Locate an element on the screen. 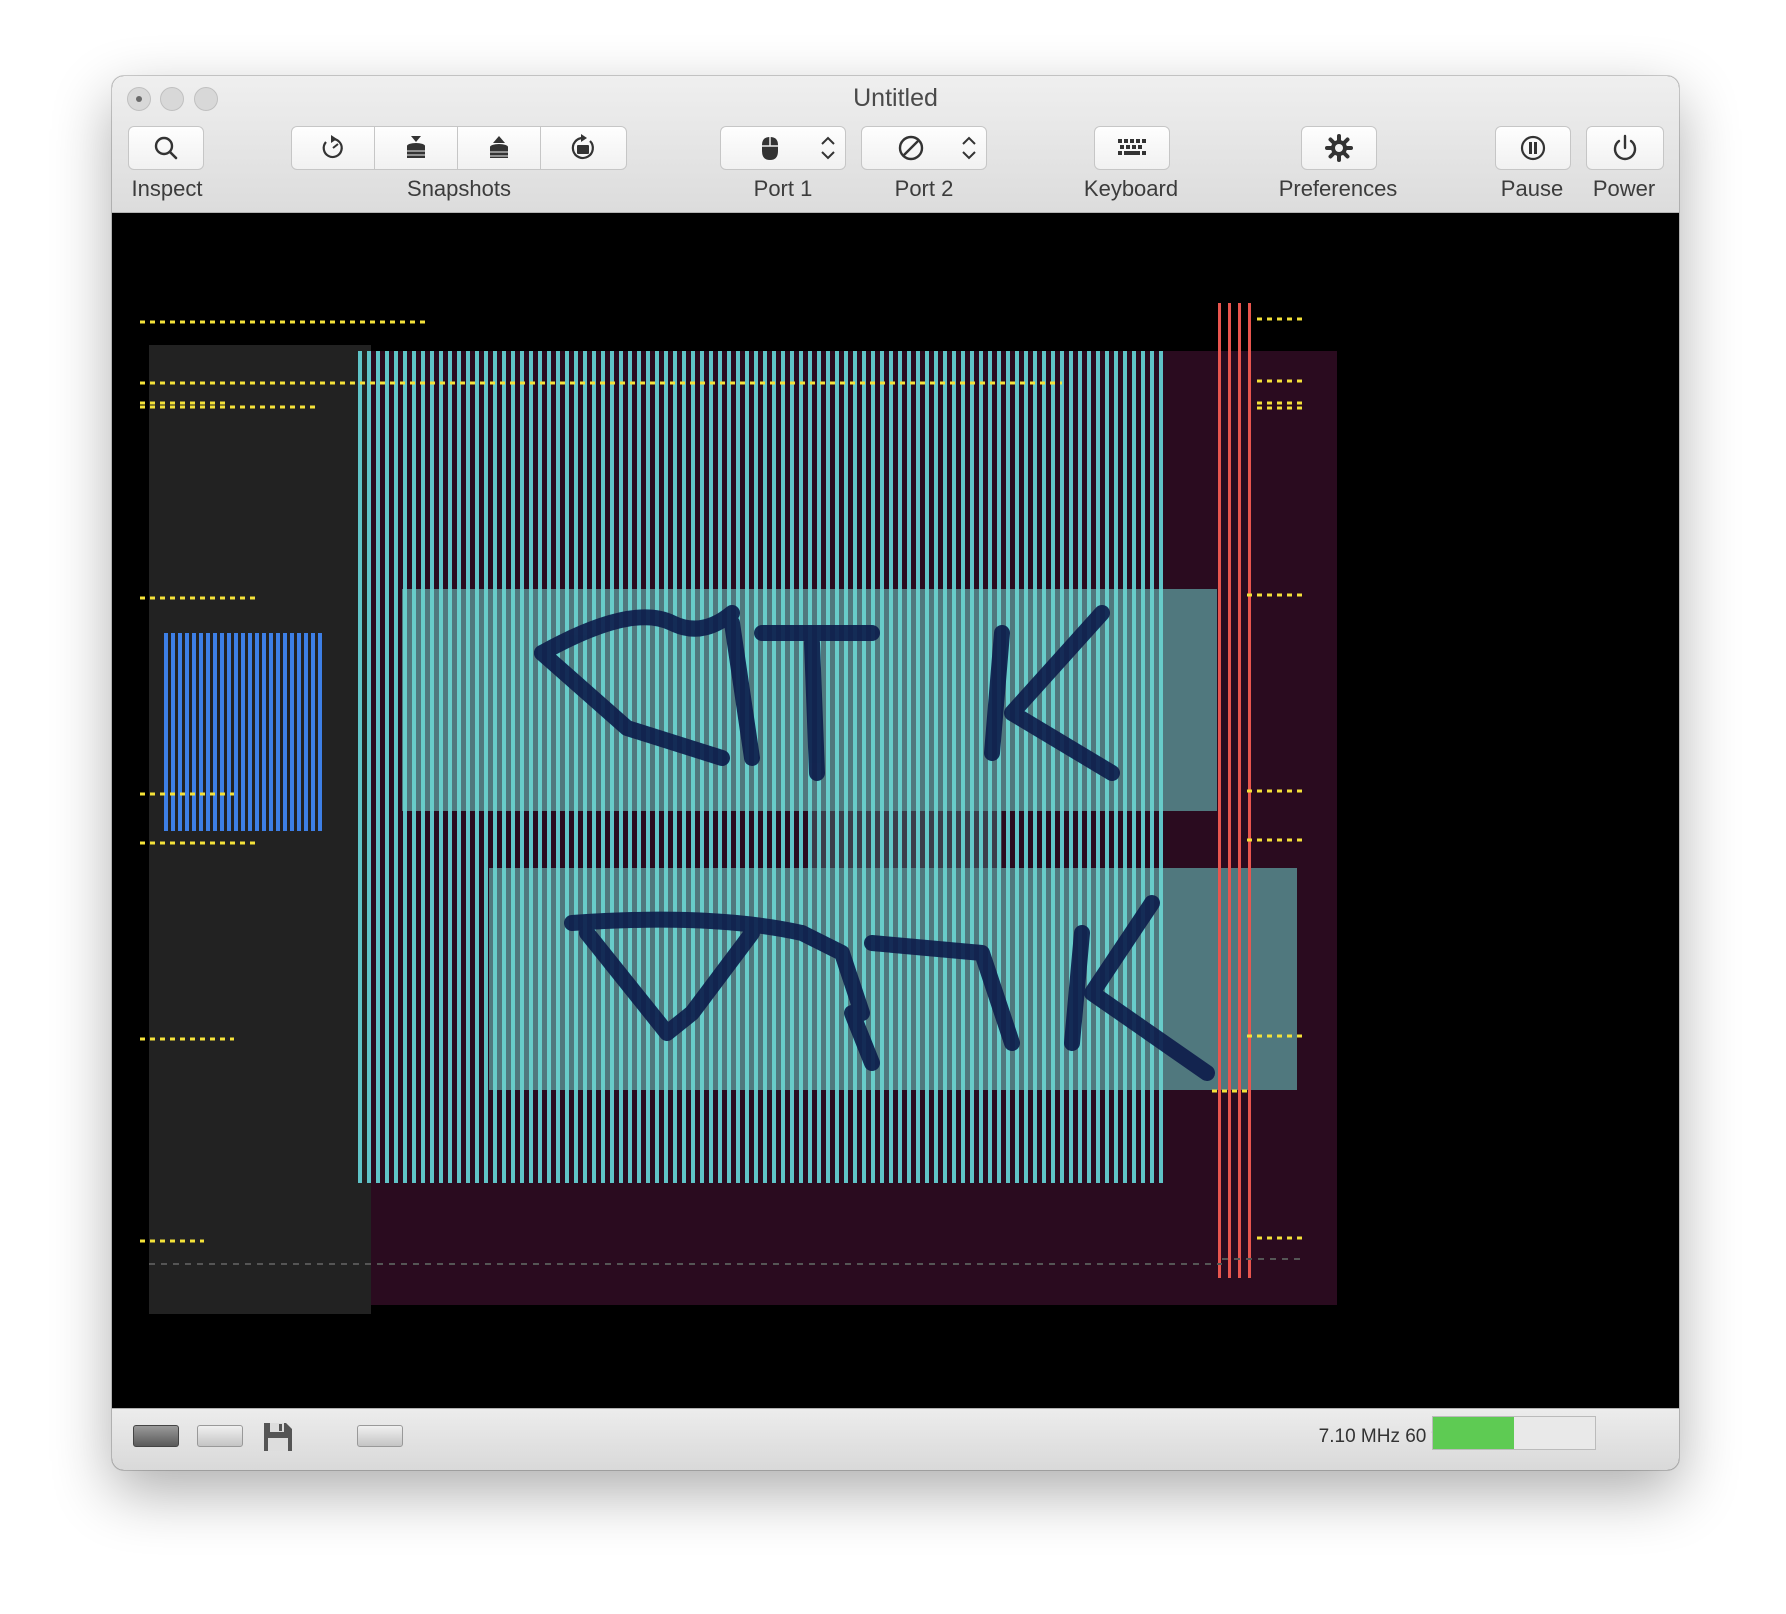 This screenshot has width=1786, height=1614. speed-gauge-fill is located at coordinates (1473, 1433).